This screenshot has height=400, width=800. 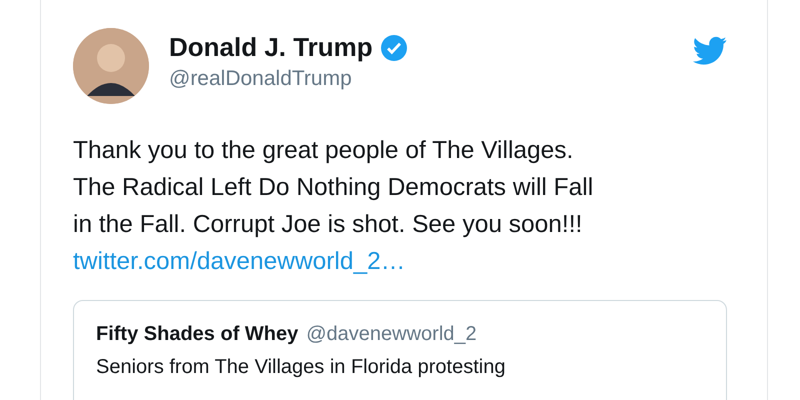 I want to click on tweet-text: The Radical Left Do Nothing Democrats will Fall, so click(x=333, y=188).